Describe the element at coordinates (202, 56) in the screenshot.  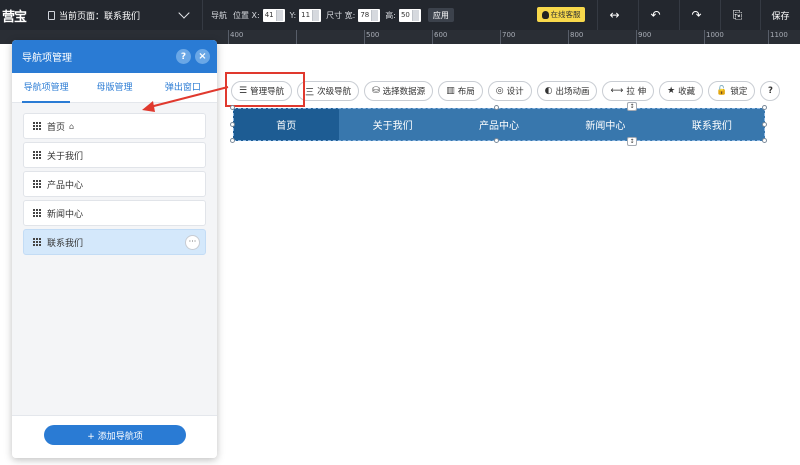
I see `close-icon: ×` at that location.